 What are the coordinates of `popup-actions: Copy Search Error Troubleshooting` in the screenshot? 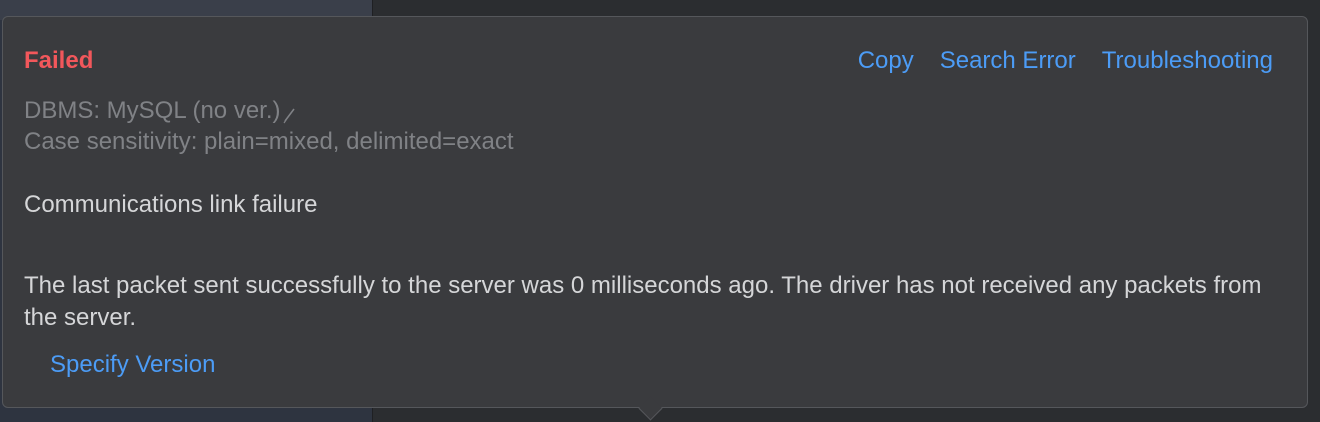 It's located at (1065, 61).